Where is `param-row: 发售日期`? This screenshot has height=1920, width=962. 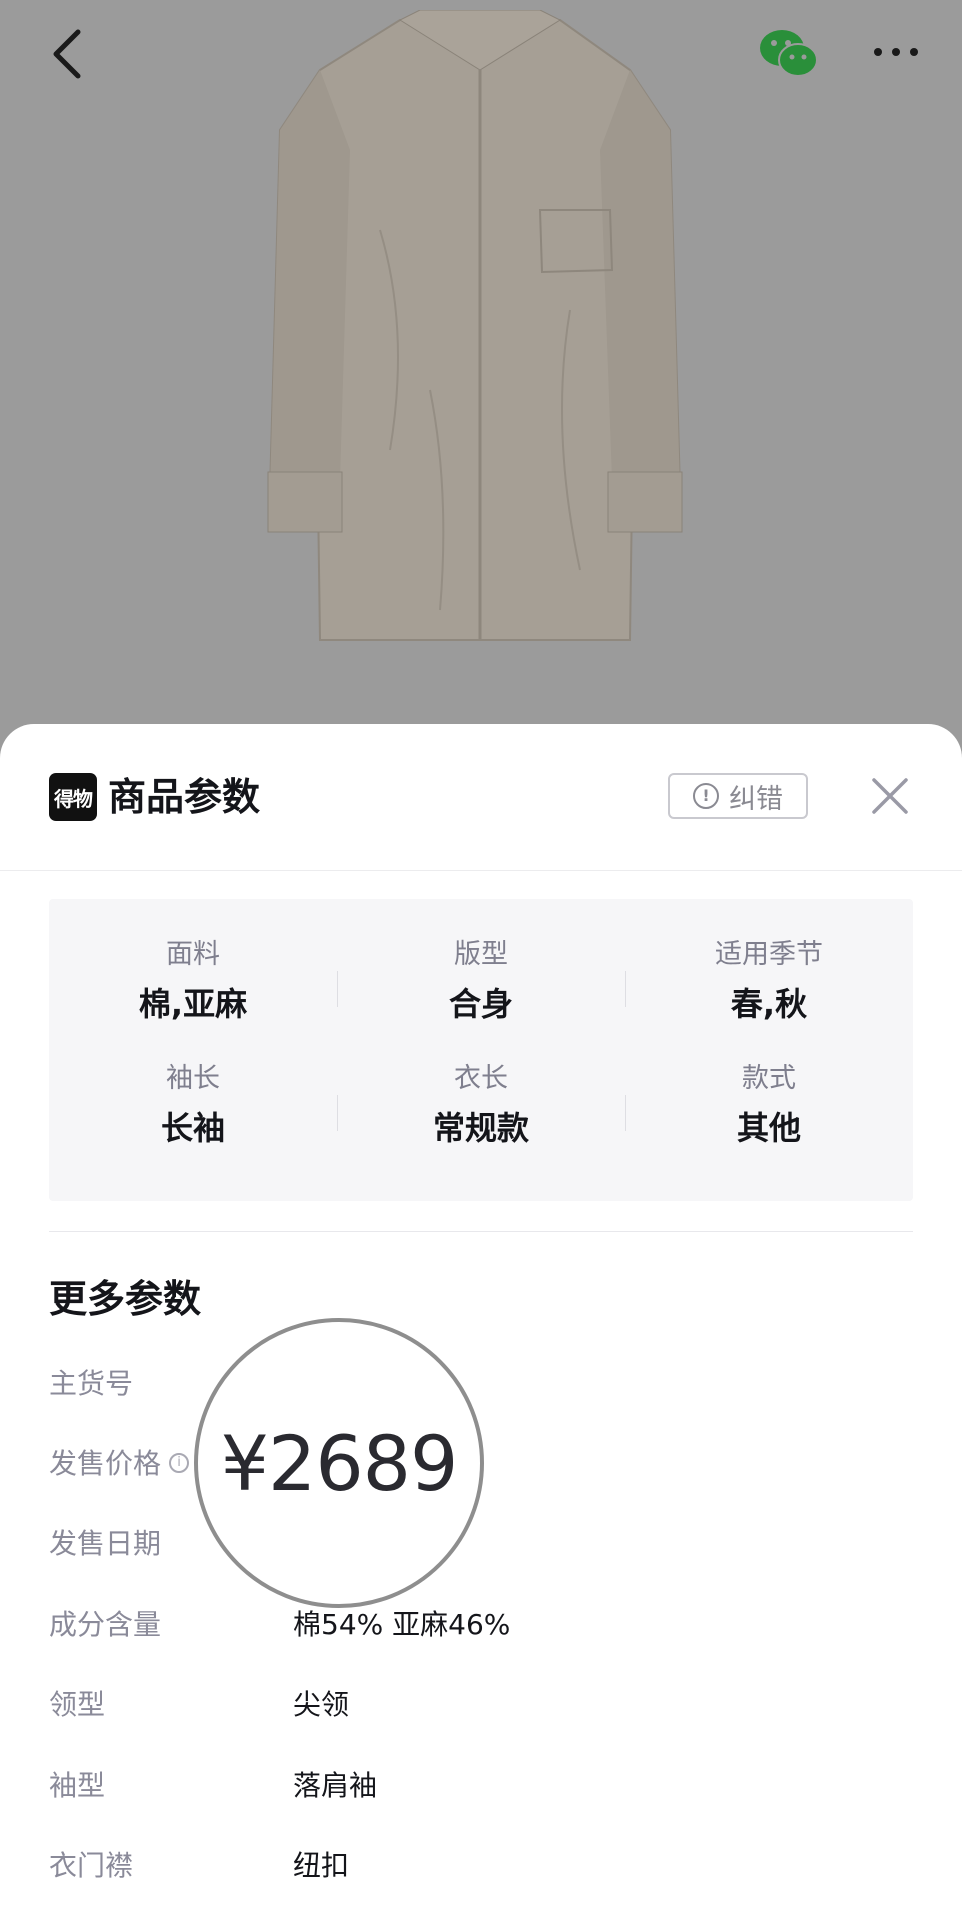
param-row: 发售日期 is located at coordinates (481, 1544).